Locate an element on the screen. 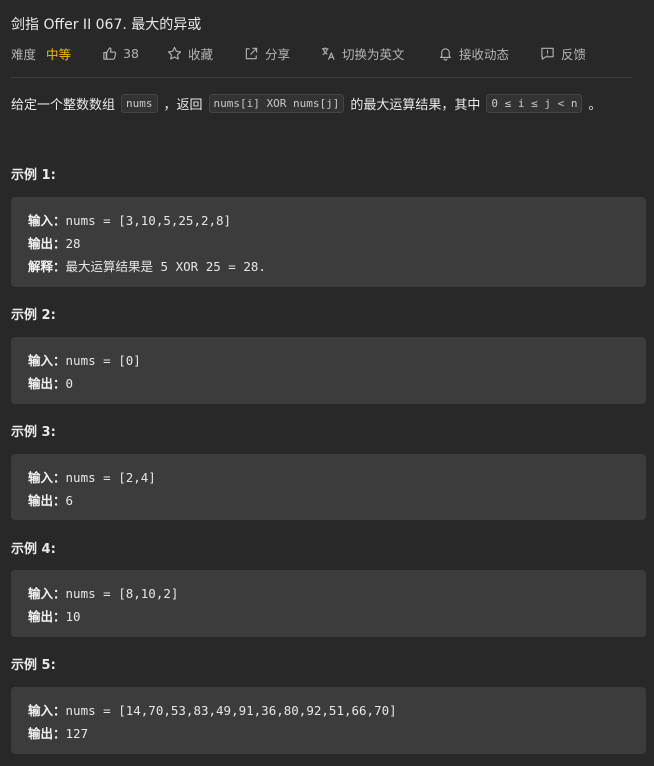 This screenshot has height=766, width=654. example-output: 输出：6 is located at coordinates (50, 499).